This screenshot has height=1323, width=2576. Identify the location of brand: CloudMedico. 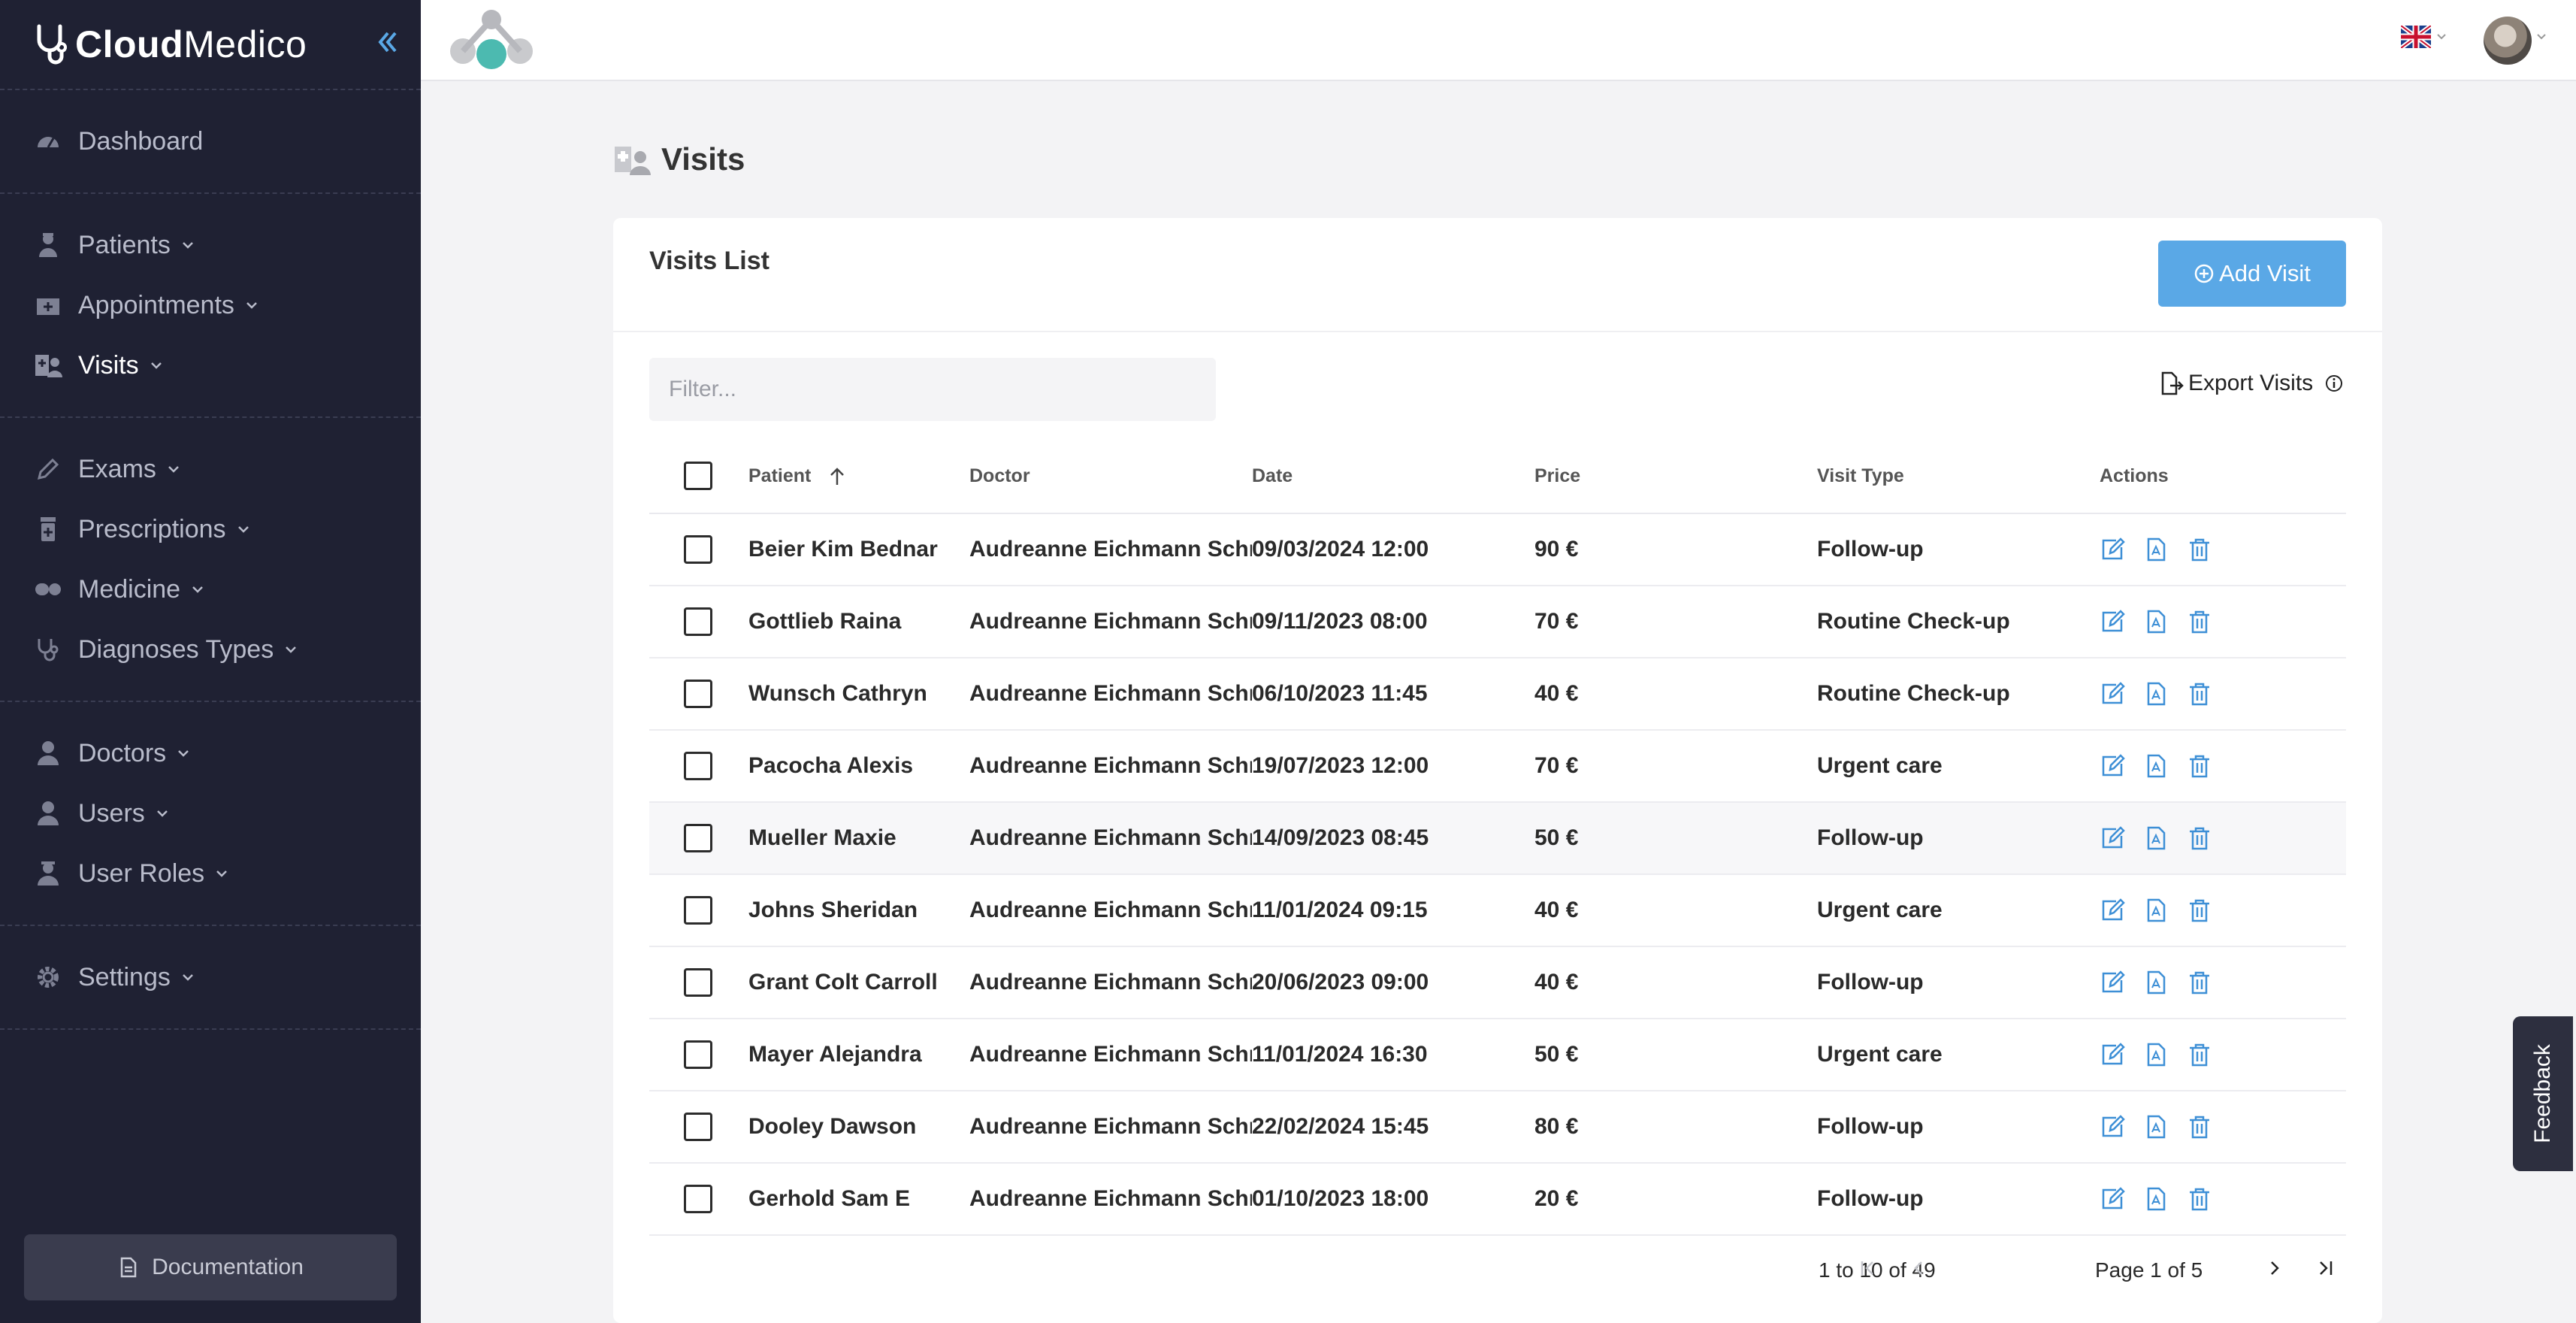
(211, 45).